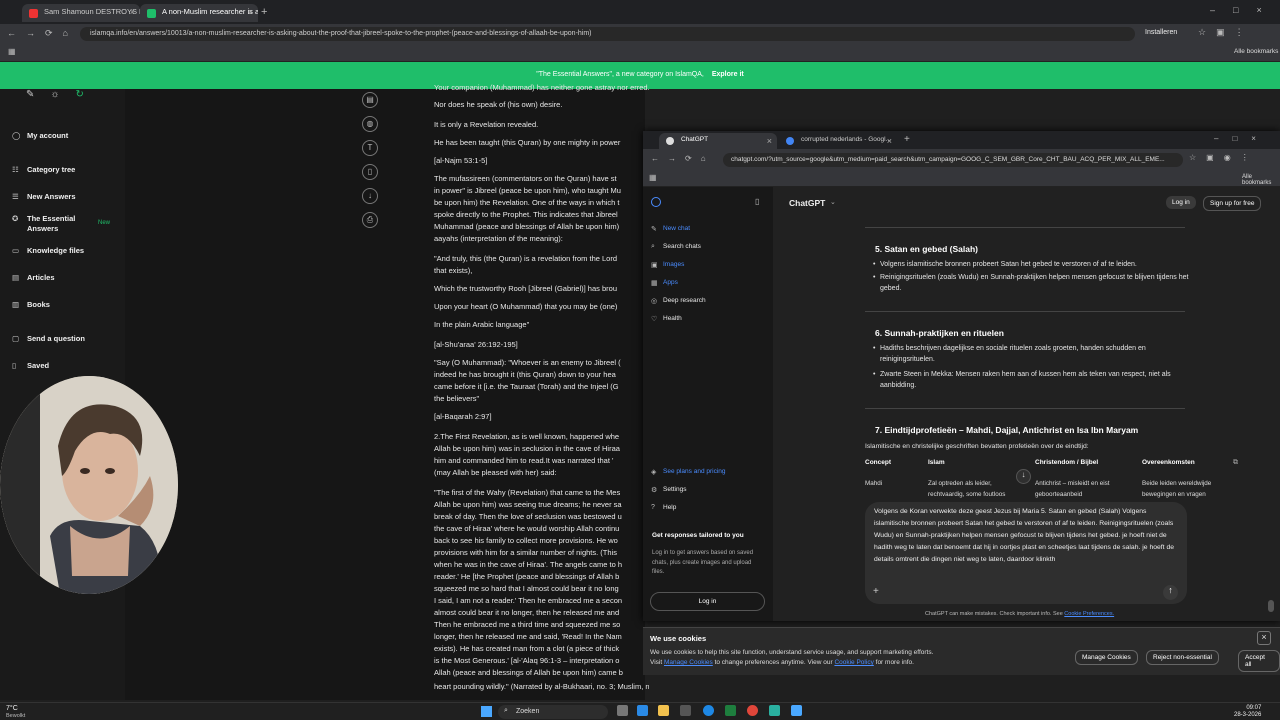  I want to click on print-icon: ⎙, so click(370, 220).